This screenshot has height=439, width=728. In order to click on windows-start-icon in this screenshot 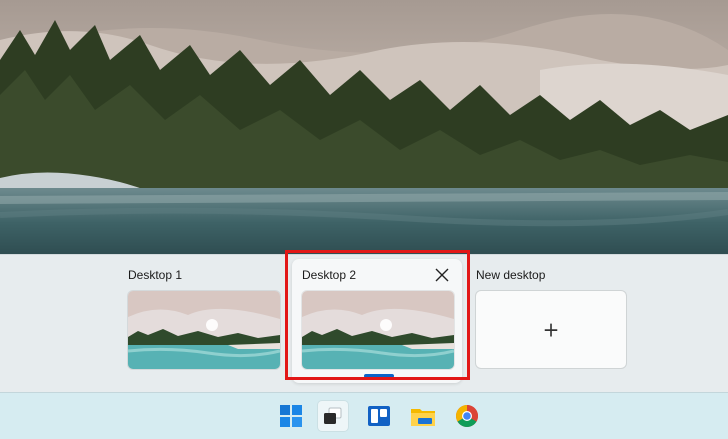, I will do `click(291, 416)`.